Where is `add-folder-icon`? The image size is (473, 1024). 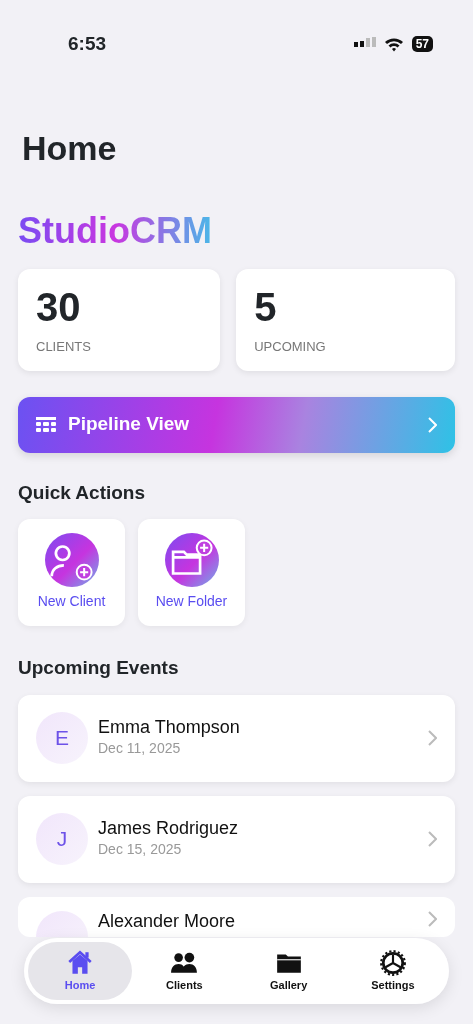
add-folder-icon is located at coordinates (191, 560).